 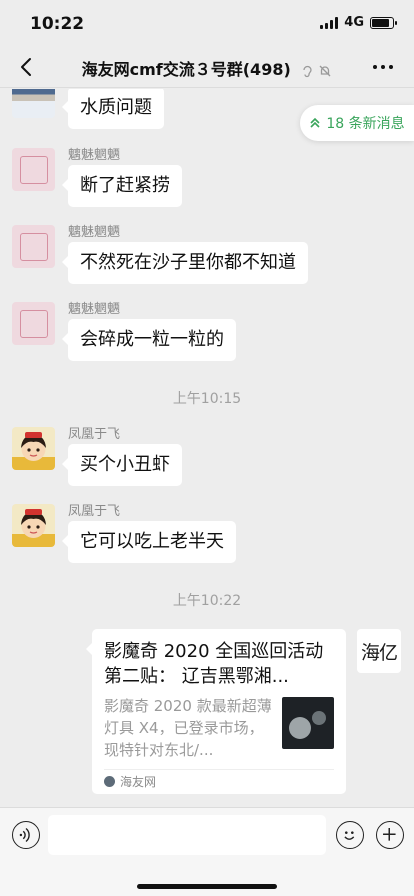 I want to click on timestamp: 上午10:22, so click(x=207, y=601).